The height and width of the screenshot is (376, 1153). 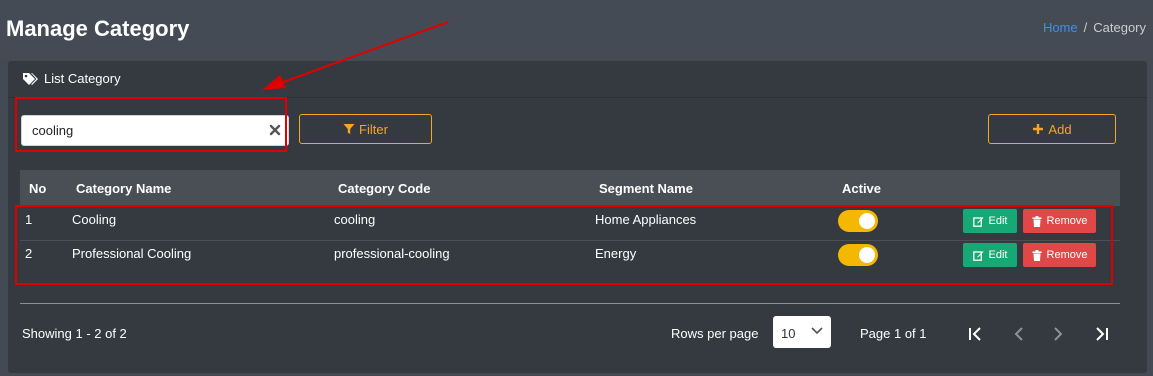 I want to click on page-title: Manage Category, so click(x=98, y=28).